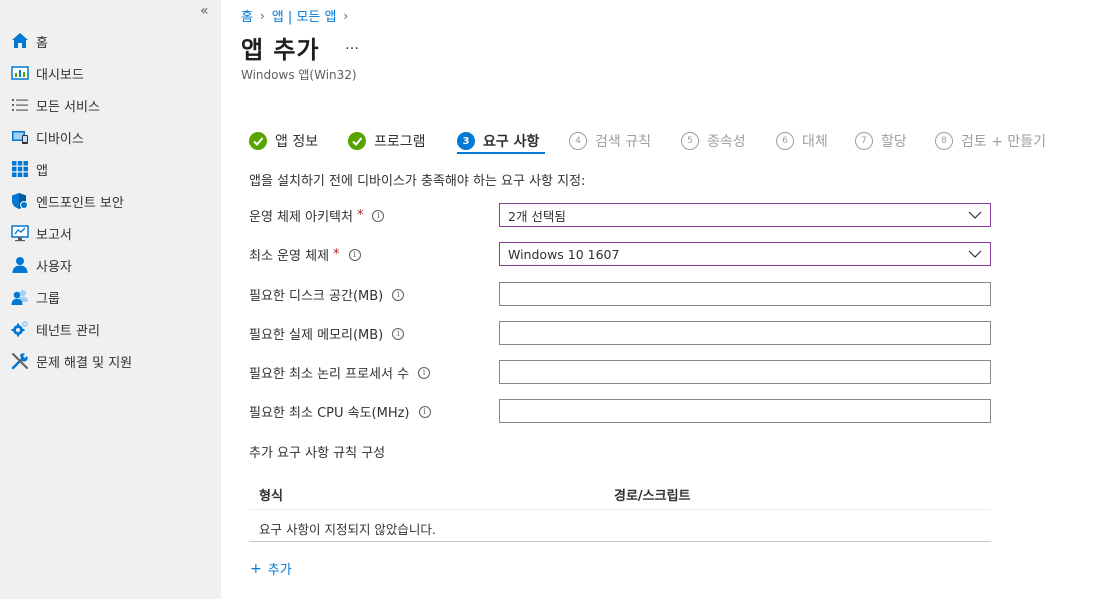 Image resolution: width=1093 pixels, height=599 pixels. What do you see at coordinates (20, 41) in the screenshot?
I see `home-icon` at bounding box center [20, 41].